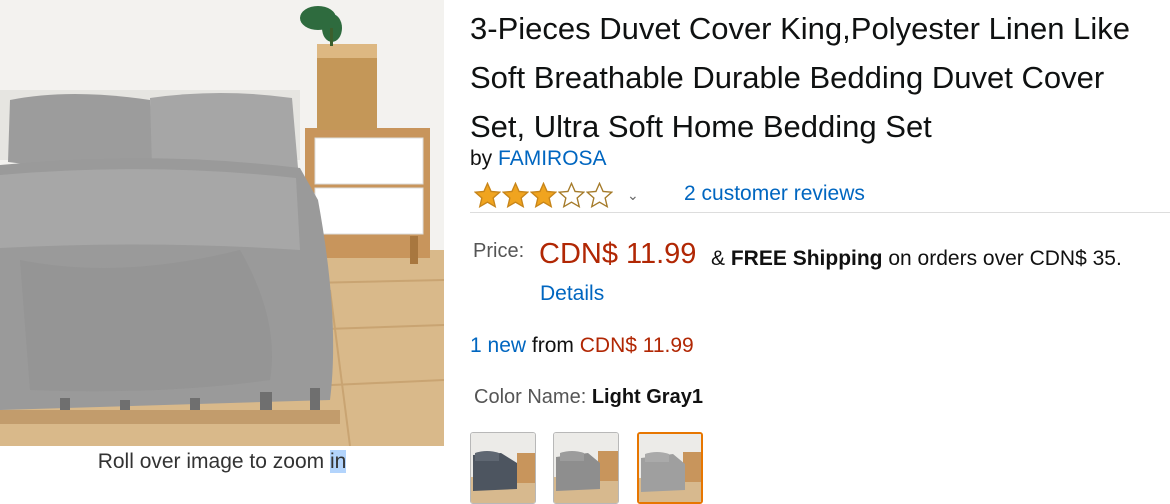 Image resolution: width=1170 pixels, height=504 pixels. I want to click on price-value: CDN$ 11.99, so click(618, 254).